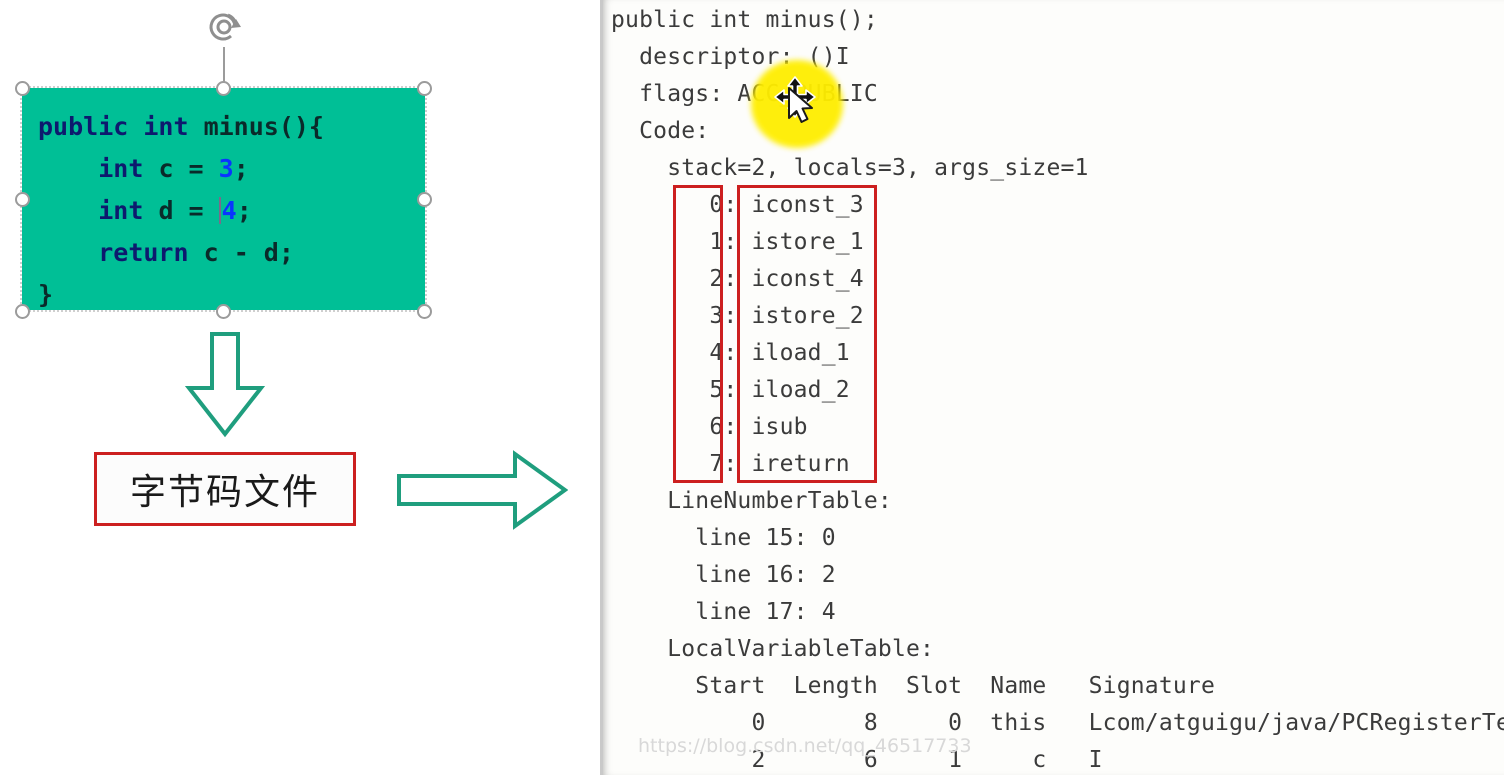 This screenshot has height=775, width=1504. Describe the element at coordinates (223, 88) in the screenshot. I see `handle-top-center` at that location.